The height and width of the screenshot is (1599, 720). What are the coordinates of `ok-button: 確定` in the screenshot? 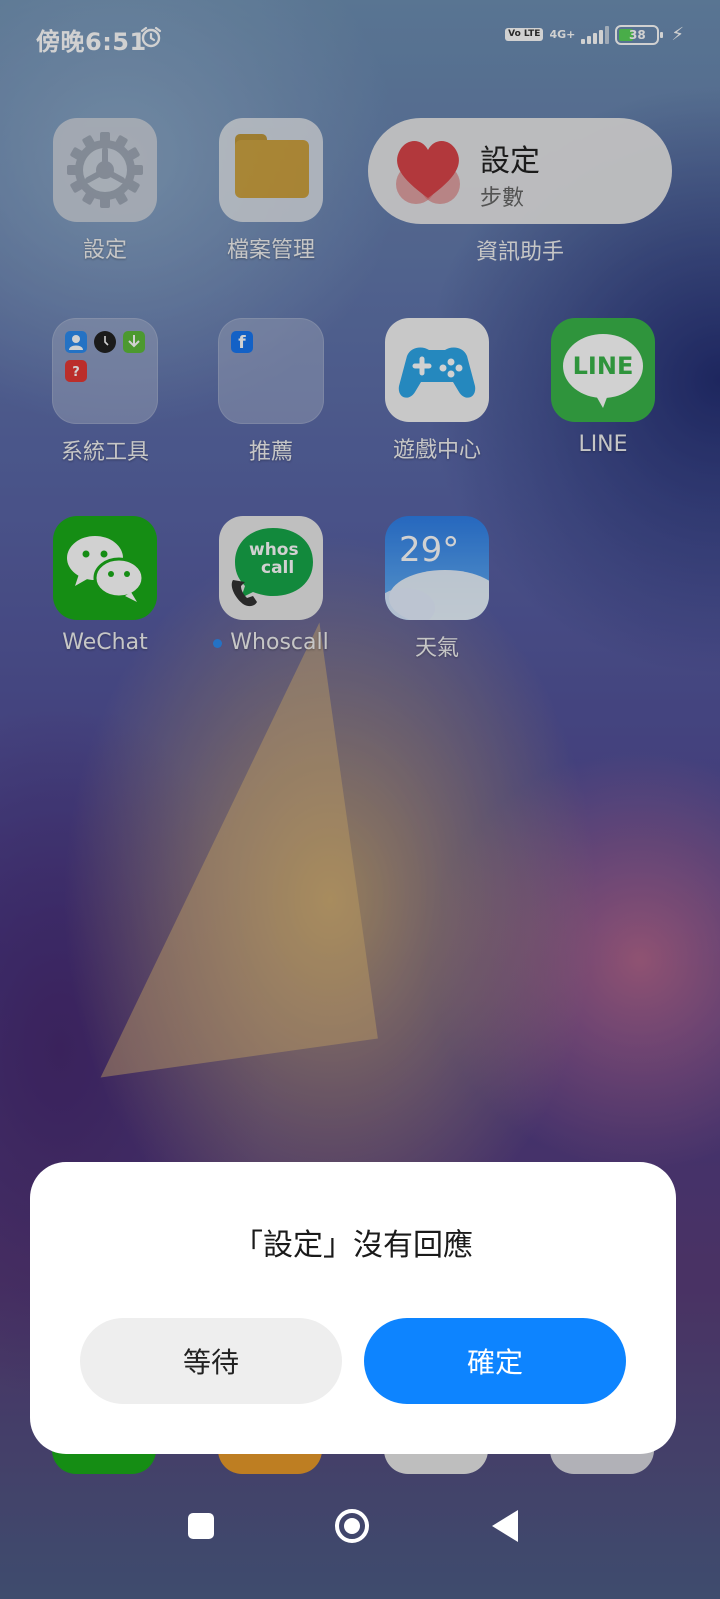 It's located at (495, 1361).